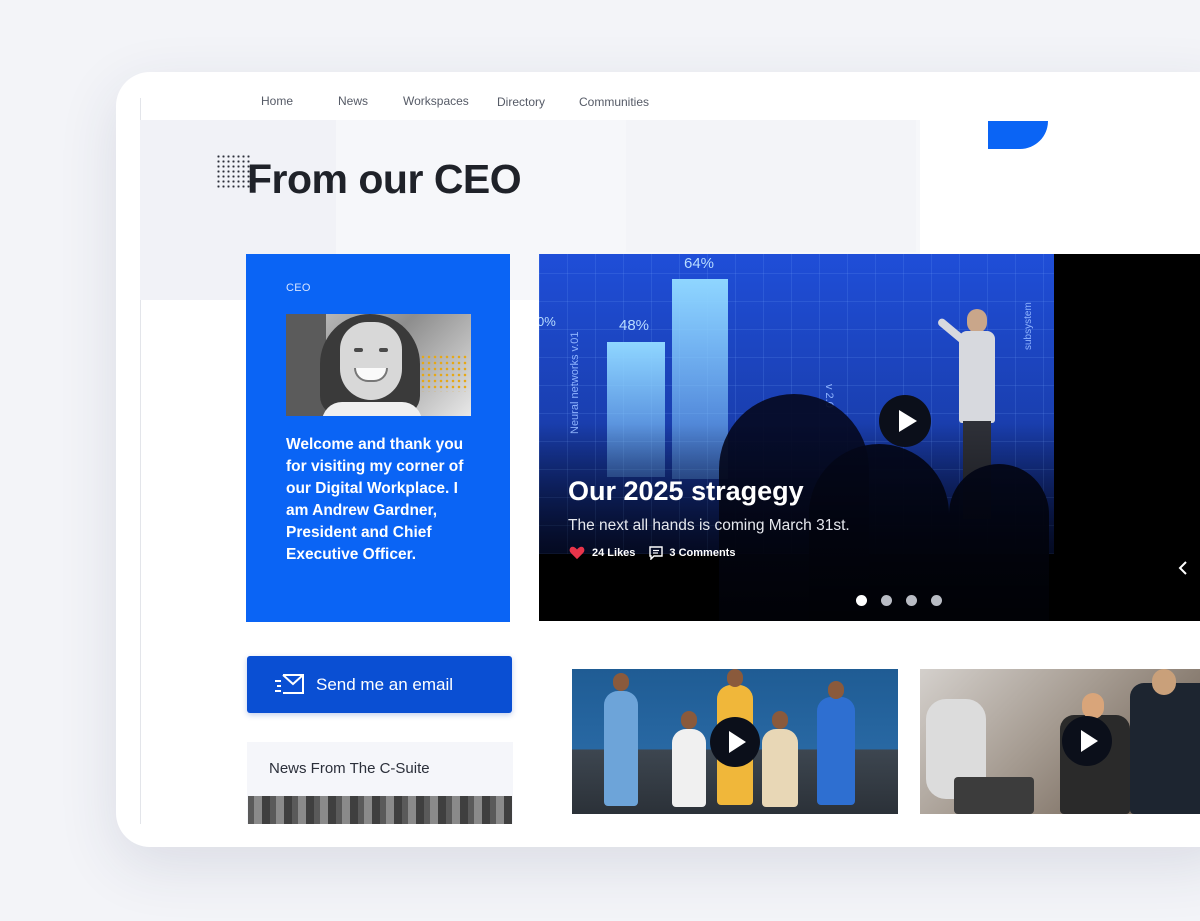 The image size is (1200, 921). Describe the element at coordinates (656, 553) in the screenshot. I see `comment-icon` at that location.